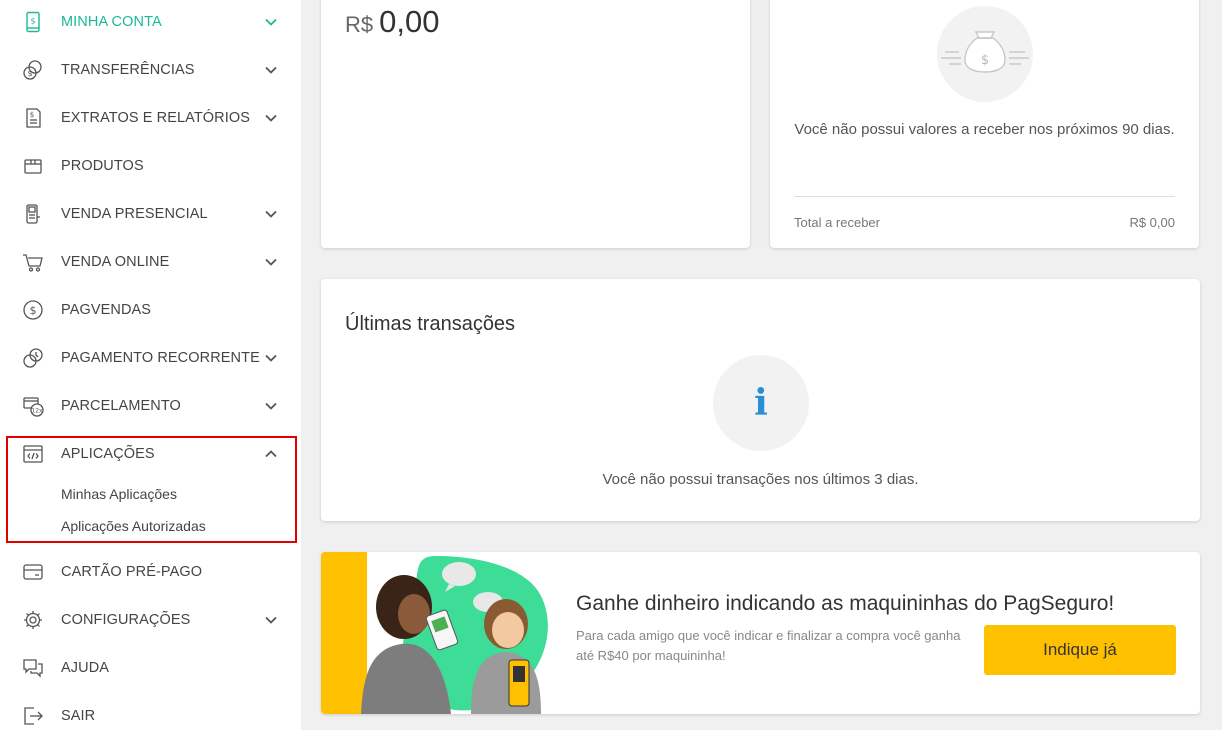  What do you see at coordinates (160, 358) in the screenshot?
I see `nav-label: PAGAMENTO RECORRENTE` at bounding box center [160, 358].